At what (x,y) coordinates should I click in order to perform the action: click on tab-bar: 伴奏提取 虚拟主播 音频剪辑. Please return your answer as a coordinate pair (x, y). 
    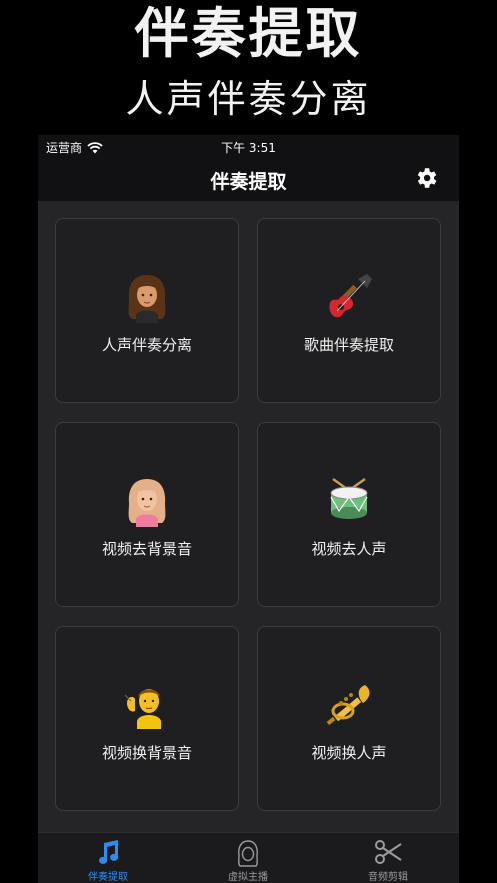
    Looking at the image, I should click on (248, 857).